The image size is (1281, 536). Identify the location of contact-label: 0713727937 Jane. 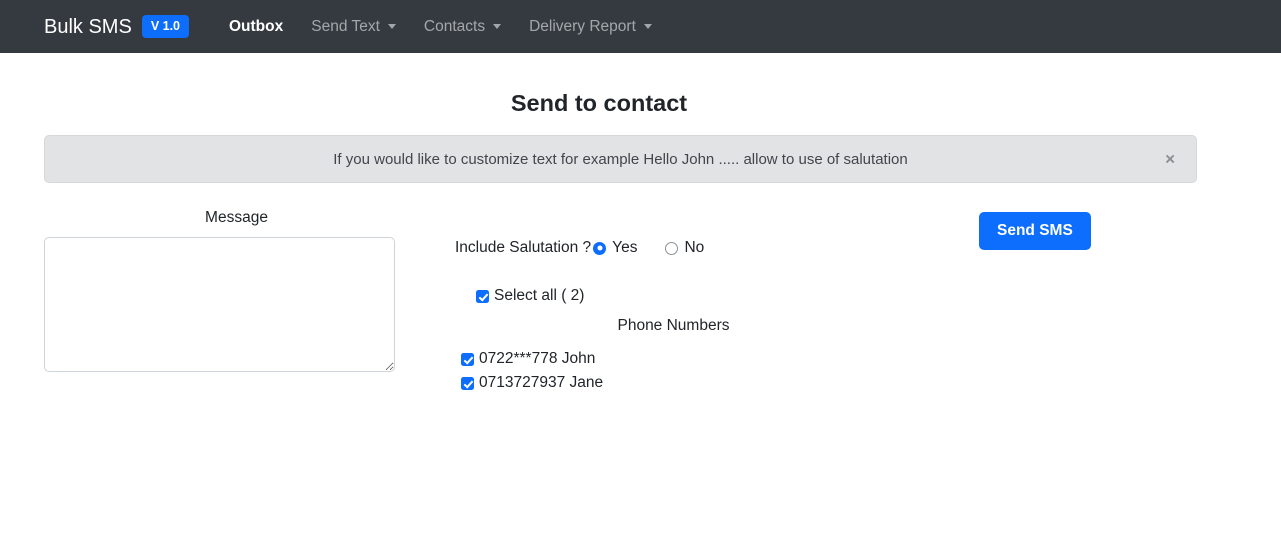
(541, 382).